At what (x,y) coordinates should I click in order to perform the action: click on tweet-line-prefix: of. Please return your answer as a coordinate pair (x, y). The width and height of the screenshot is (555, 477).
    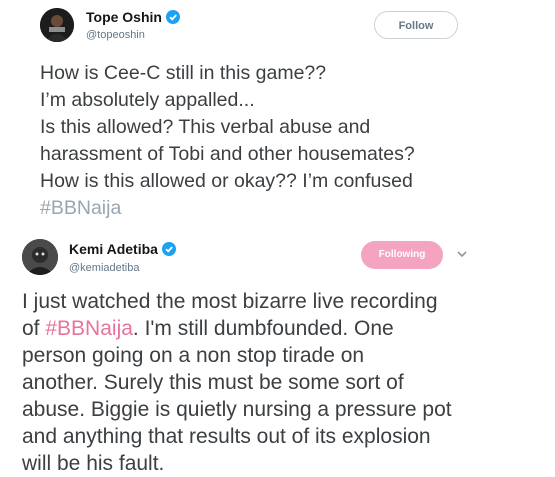
    Looking at the image, I should click on (34, 328).